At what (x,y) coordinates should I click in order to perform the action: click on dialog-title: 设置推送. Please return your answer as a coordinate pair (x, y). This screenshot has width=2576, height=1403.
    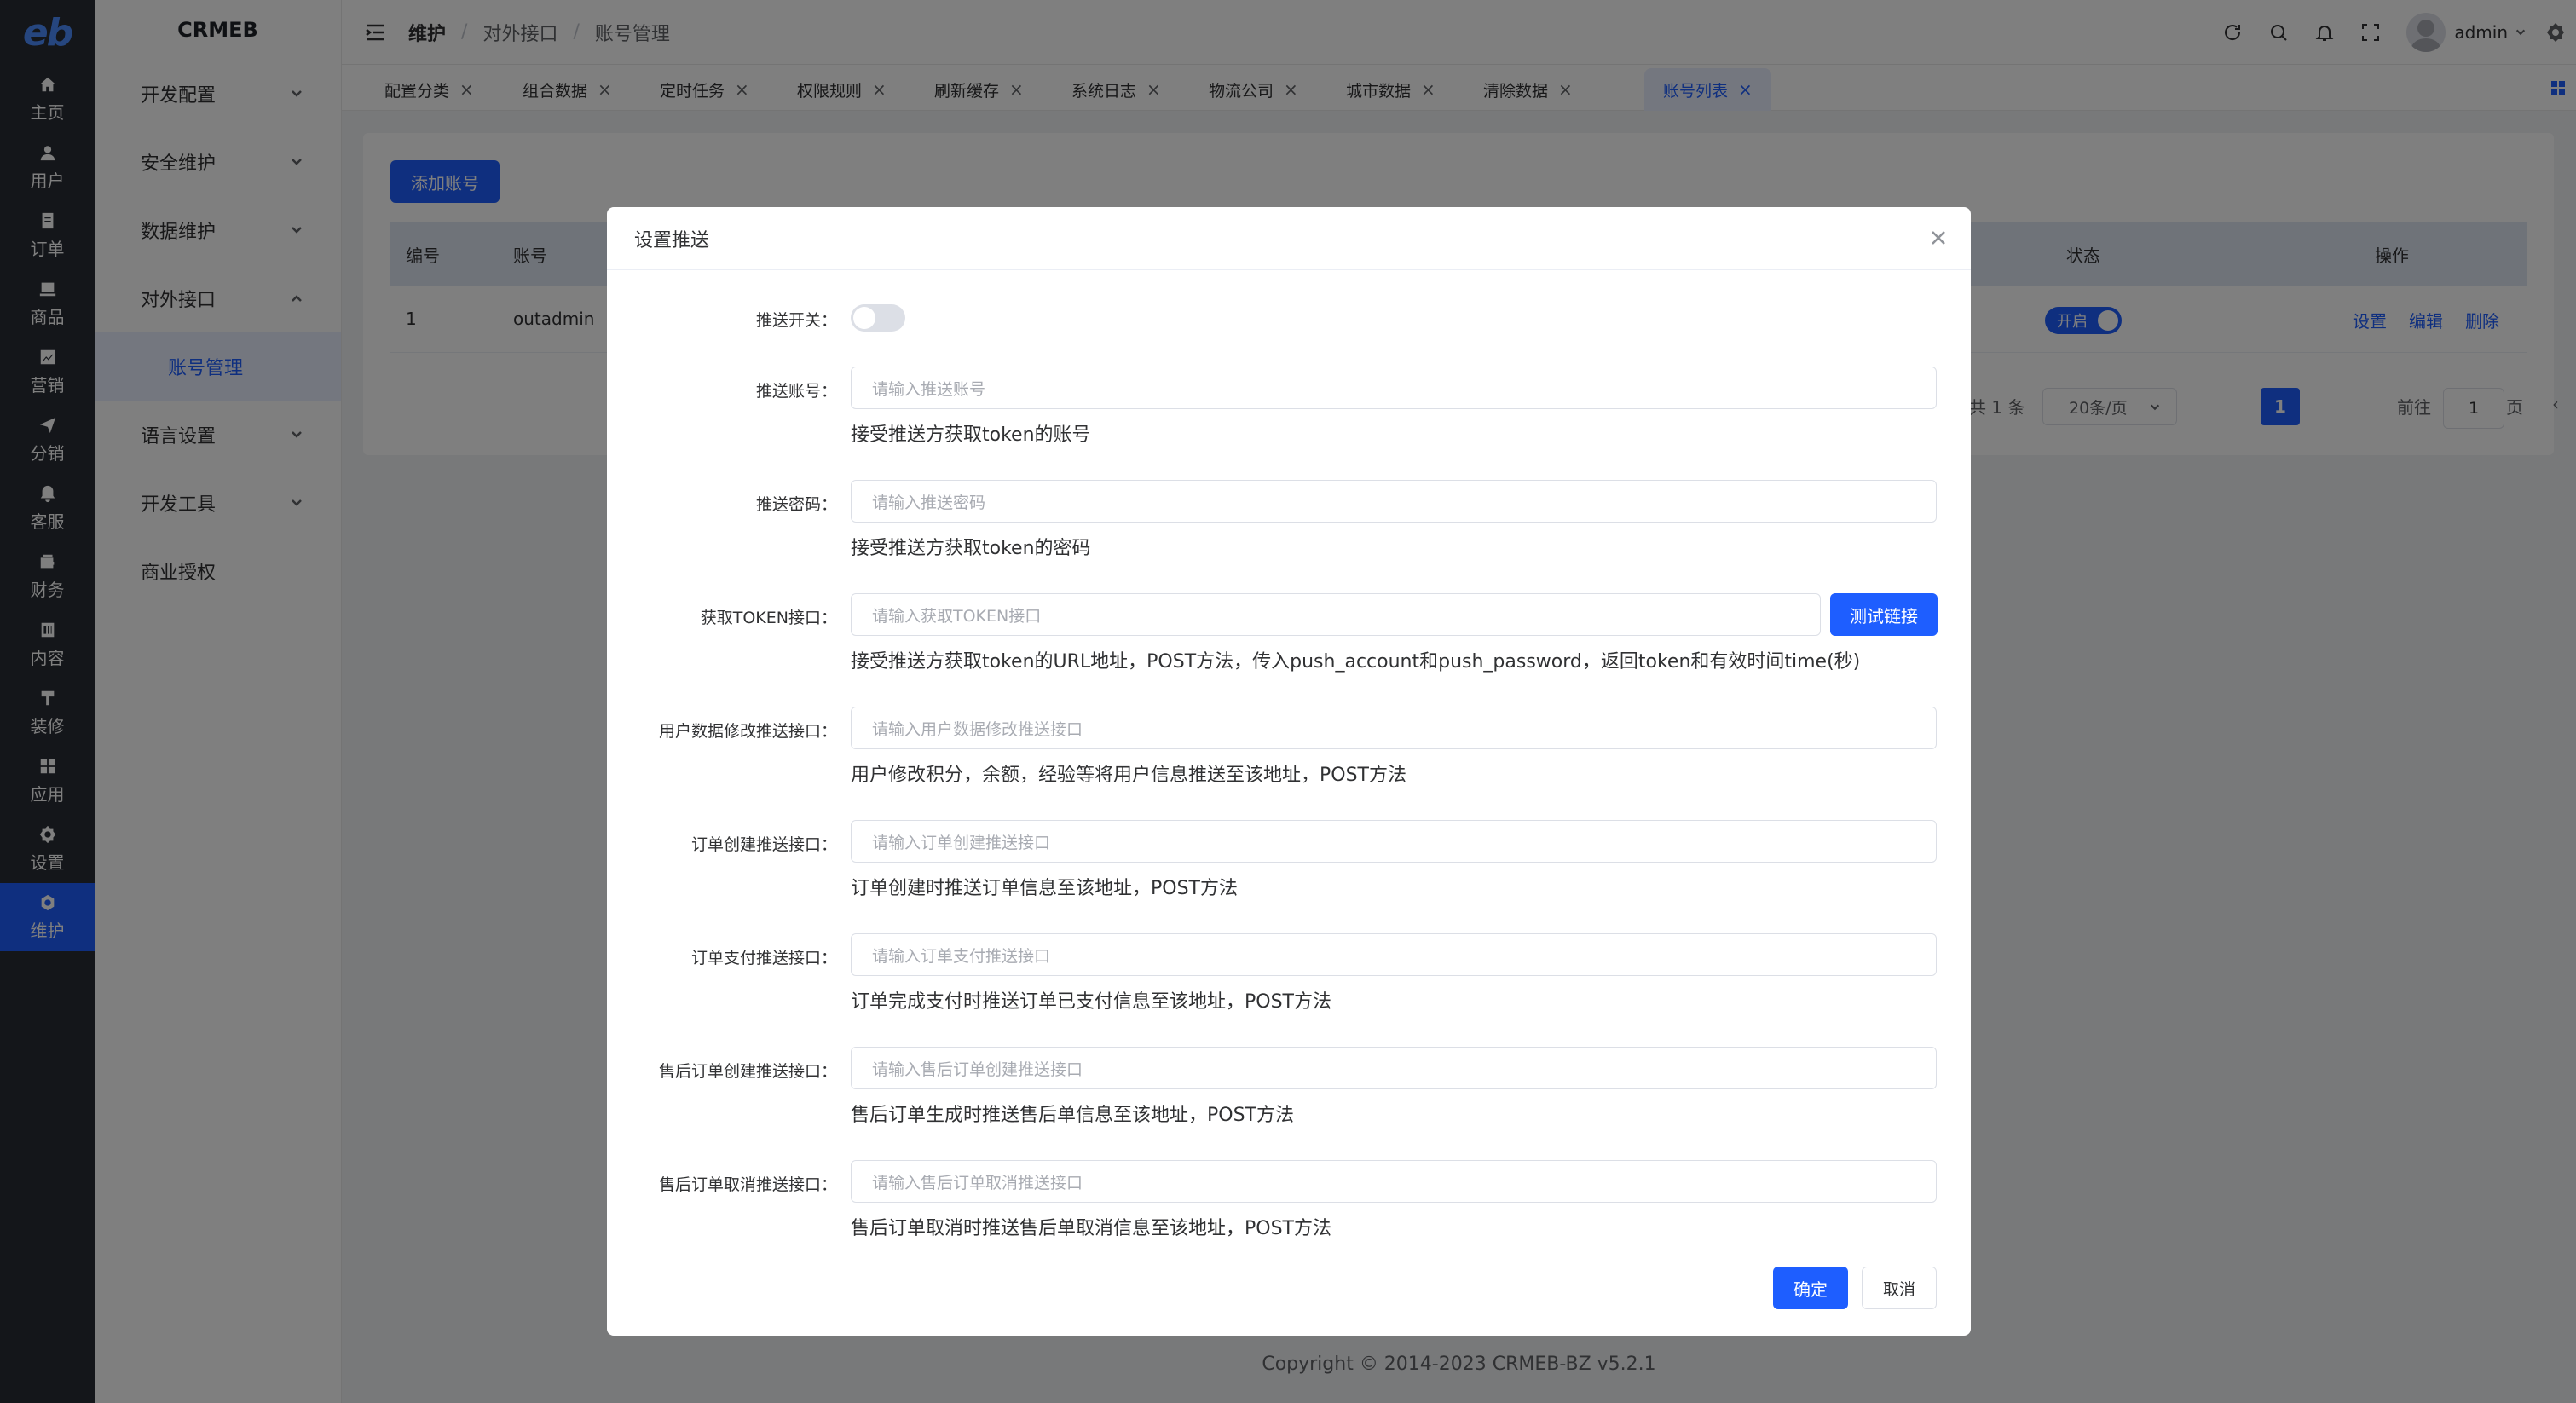
    Looking at the image, I should click on (672, 240).